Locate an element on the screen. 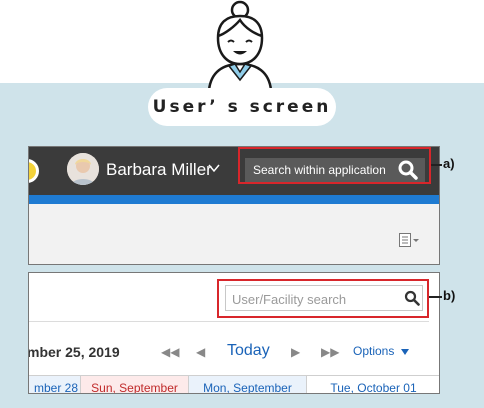  day-header-cell: Mon, September is located at coordinates (248, 384).